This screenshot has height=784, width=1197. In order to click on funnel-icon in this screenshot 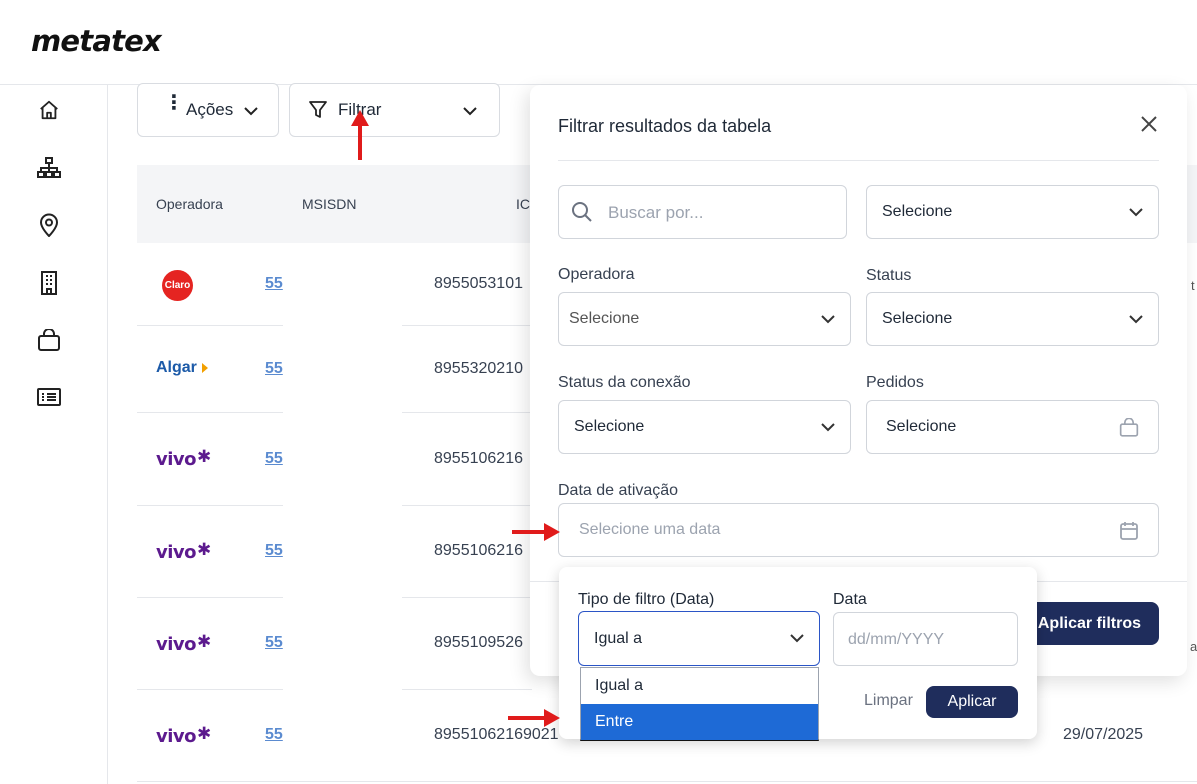, I will do `click(318, 109)`.